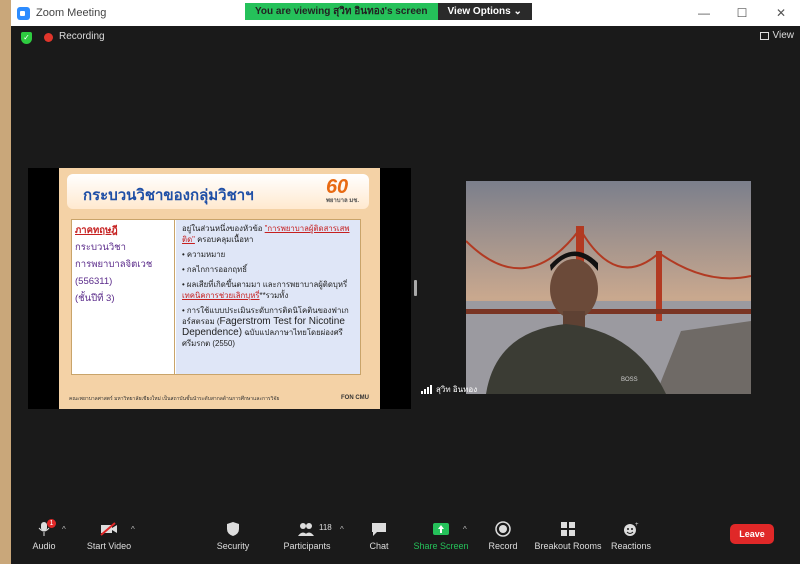  Describe the element at coordinates (379, 546) in the screenshot. I see `chat-label: Chat` at that location.